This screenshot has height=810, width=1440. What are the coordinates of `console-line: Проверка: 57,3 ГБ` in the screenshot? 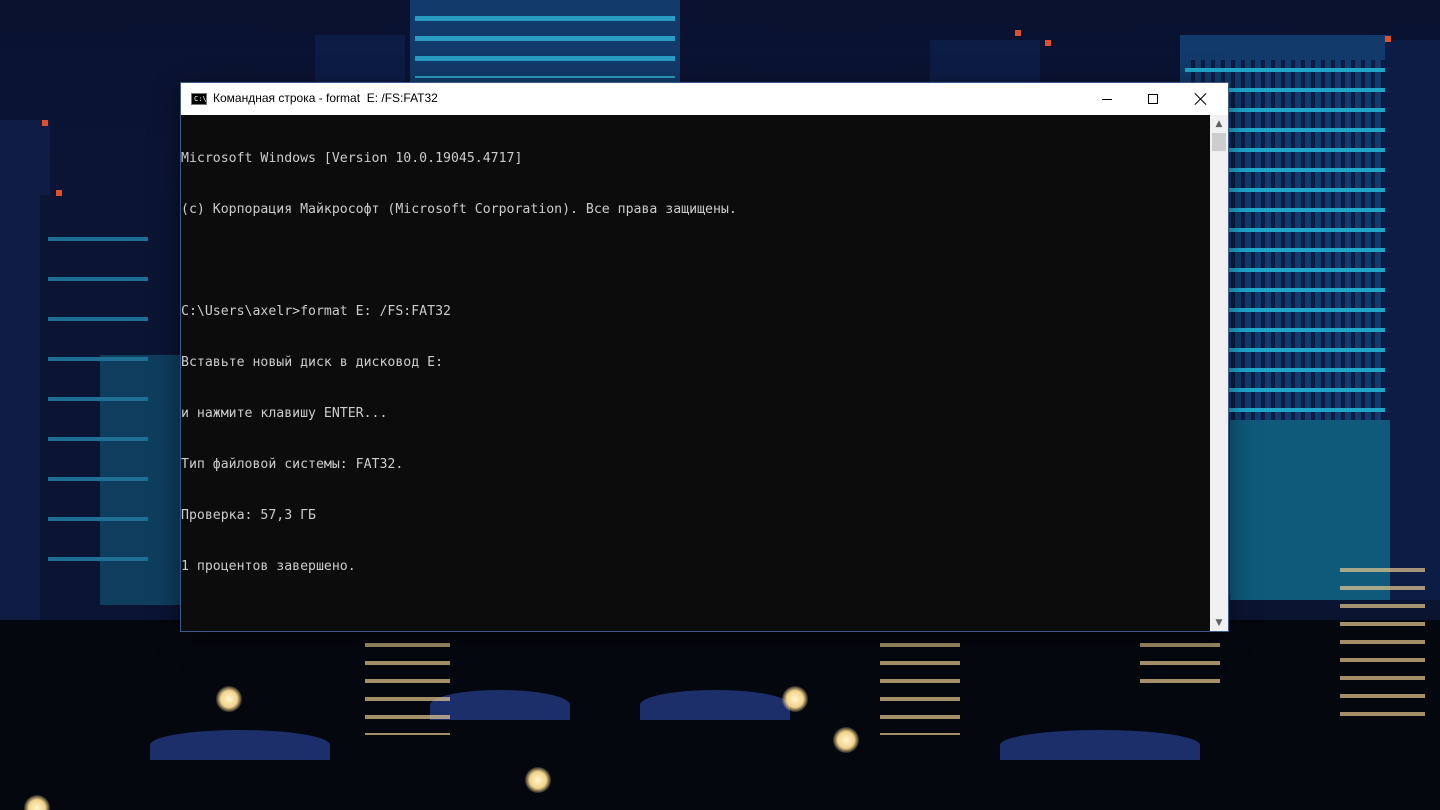 It's located at (248, 515).